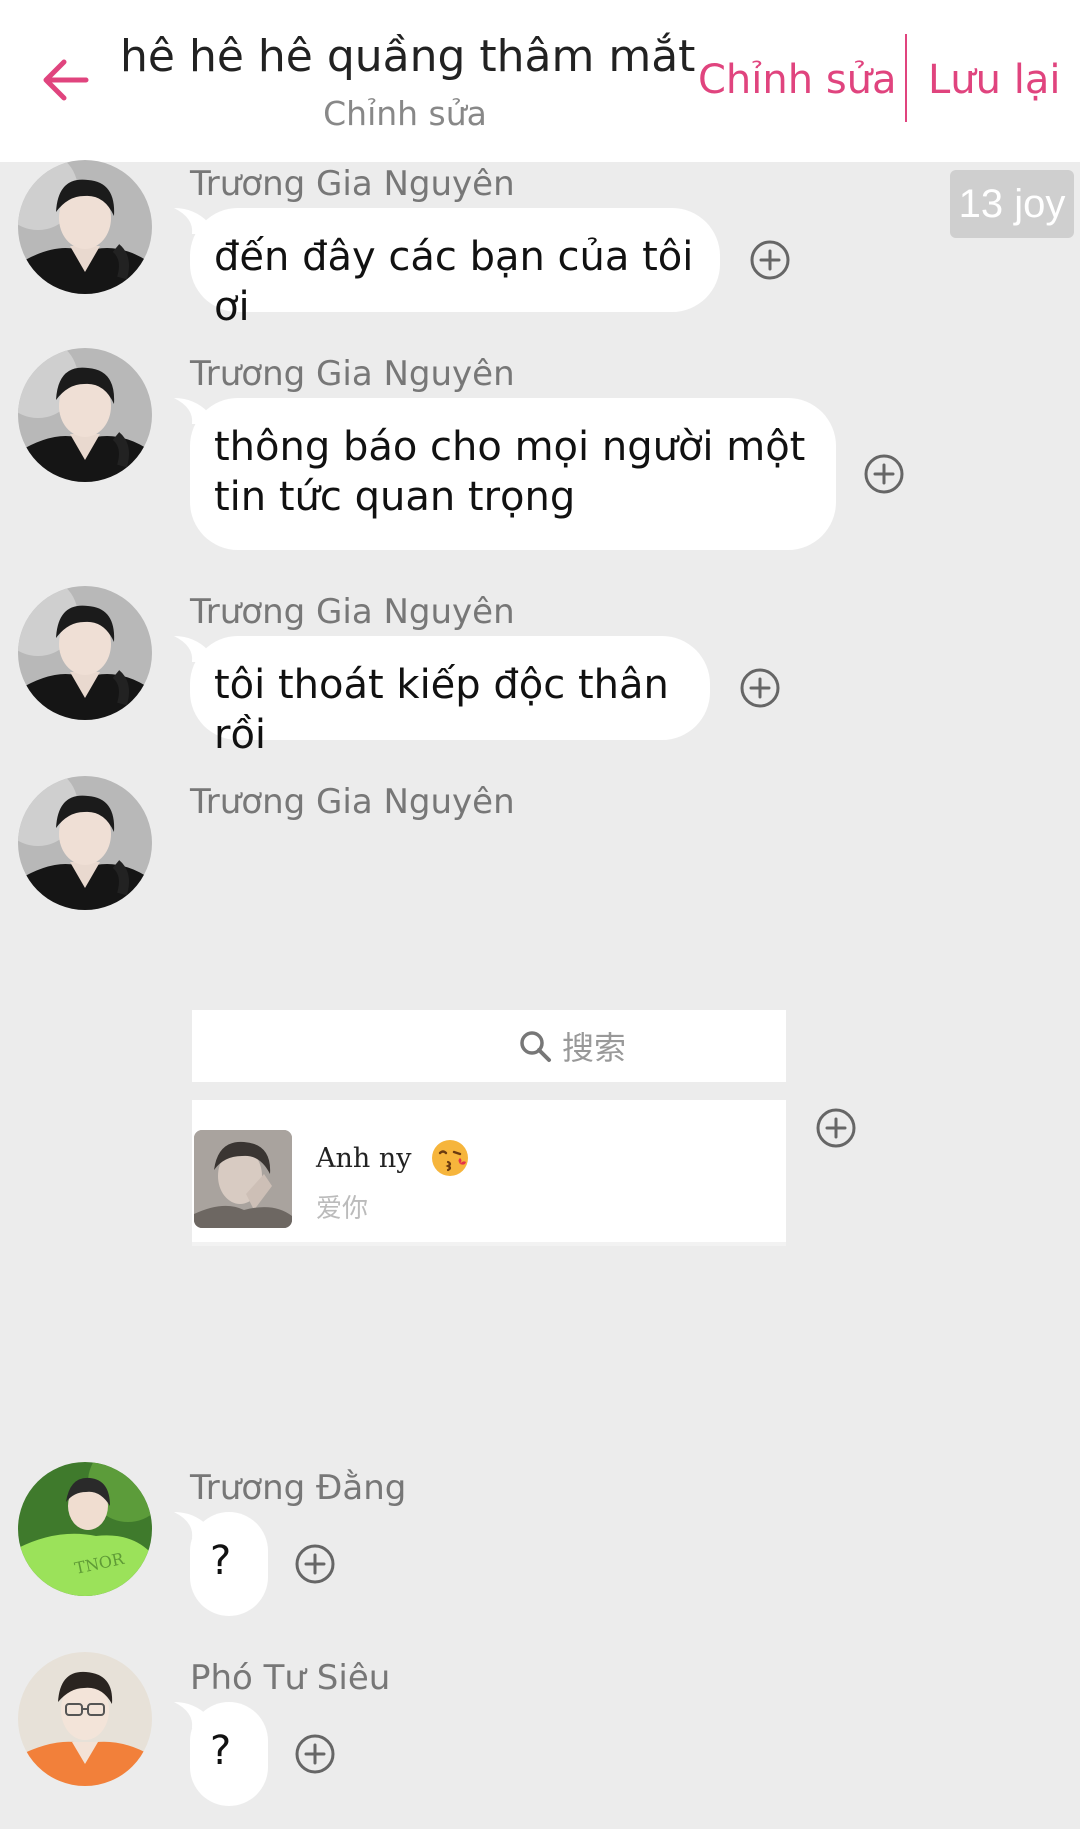 The image size is (1080, 1829). I want to click on card-search-label: 搜索, so click(594, 1048).